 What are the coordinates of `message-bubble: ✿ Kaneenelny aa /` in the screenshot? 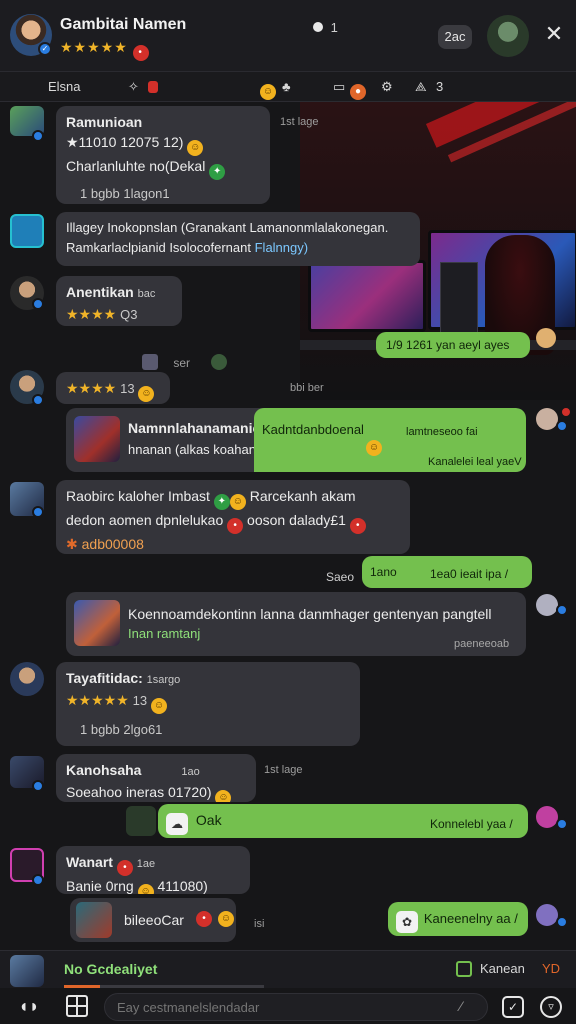 It's located at (458, 919).